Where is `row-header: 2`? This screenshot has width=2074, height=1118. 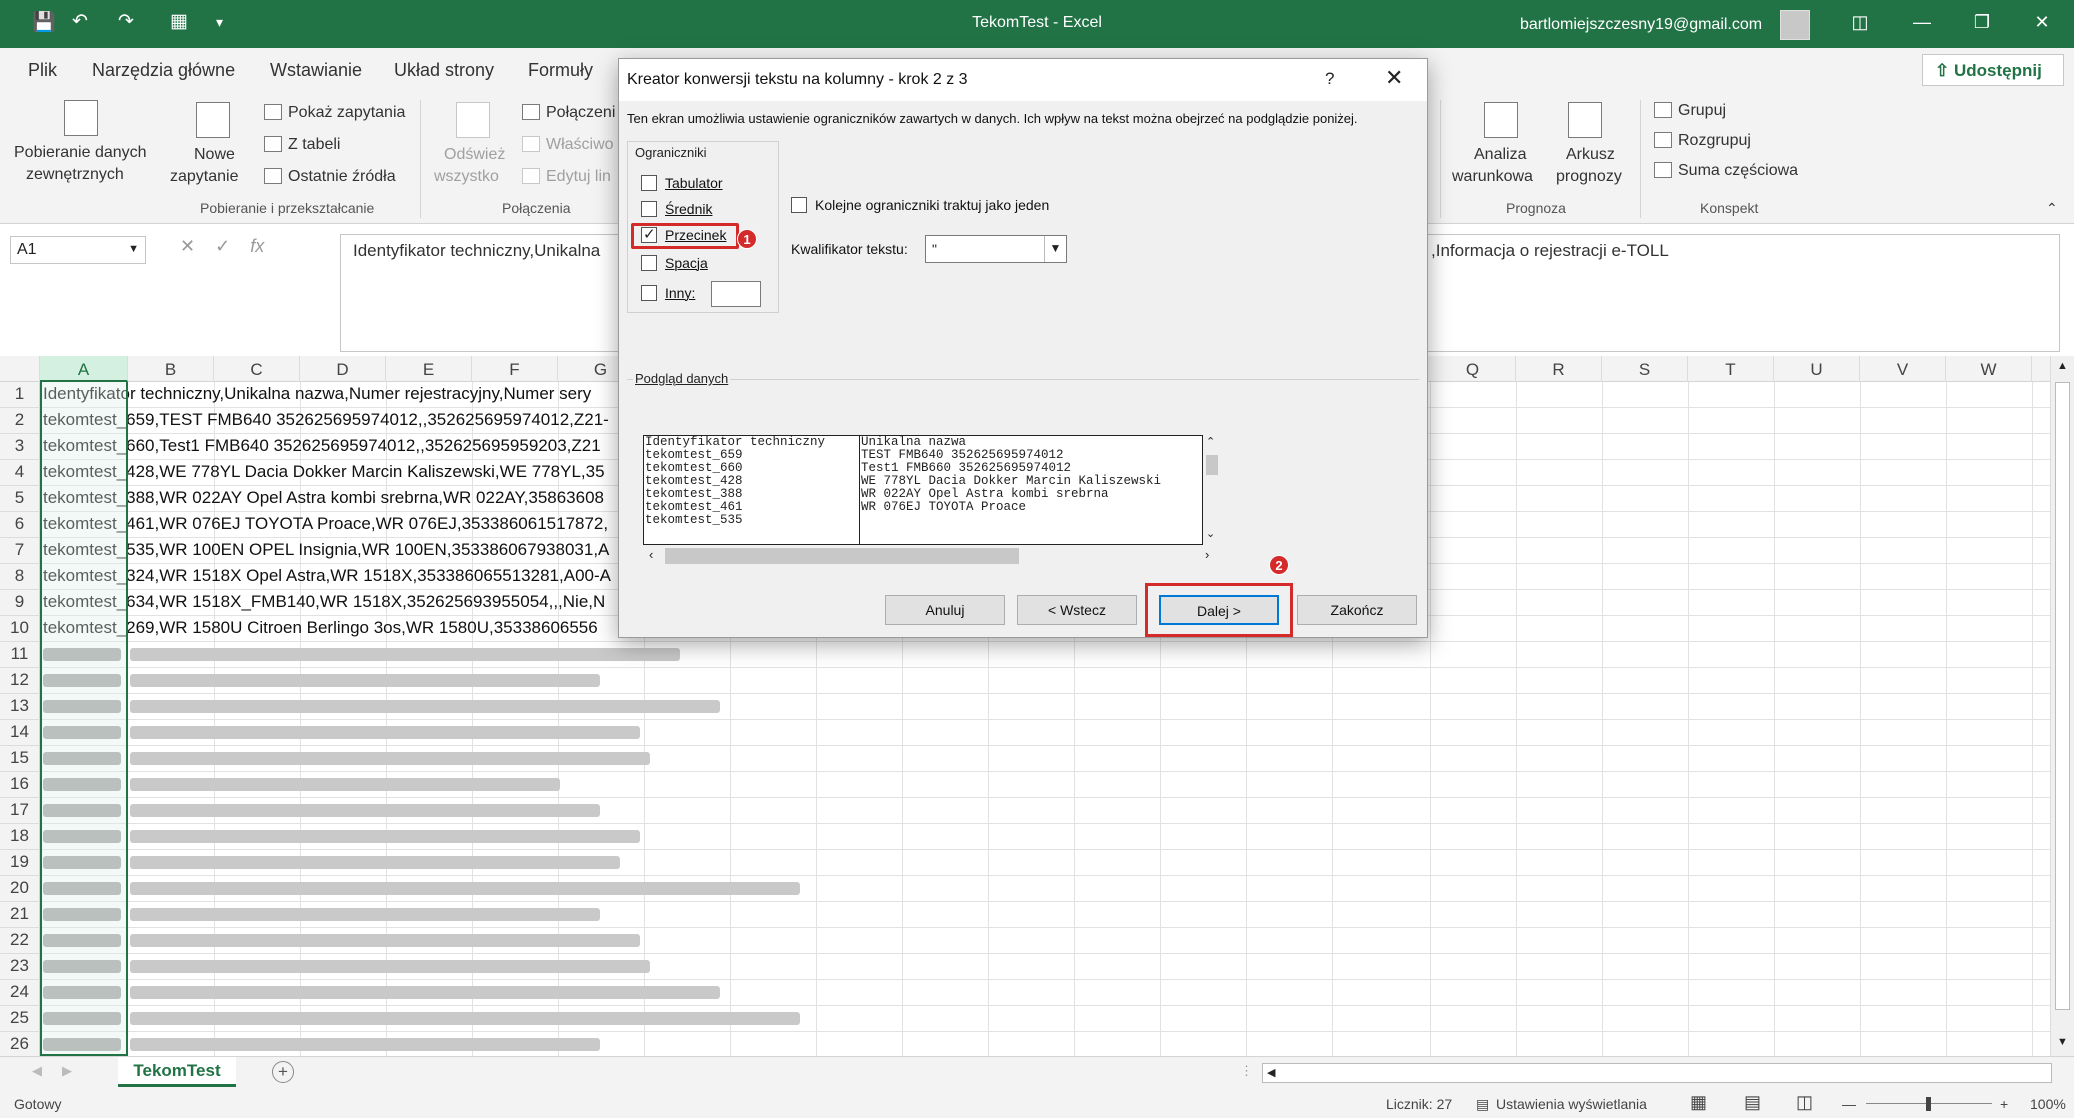 row-header: 2 is located at coordinates (20, 421).